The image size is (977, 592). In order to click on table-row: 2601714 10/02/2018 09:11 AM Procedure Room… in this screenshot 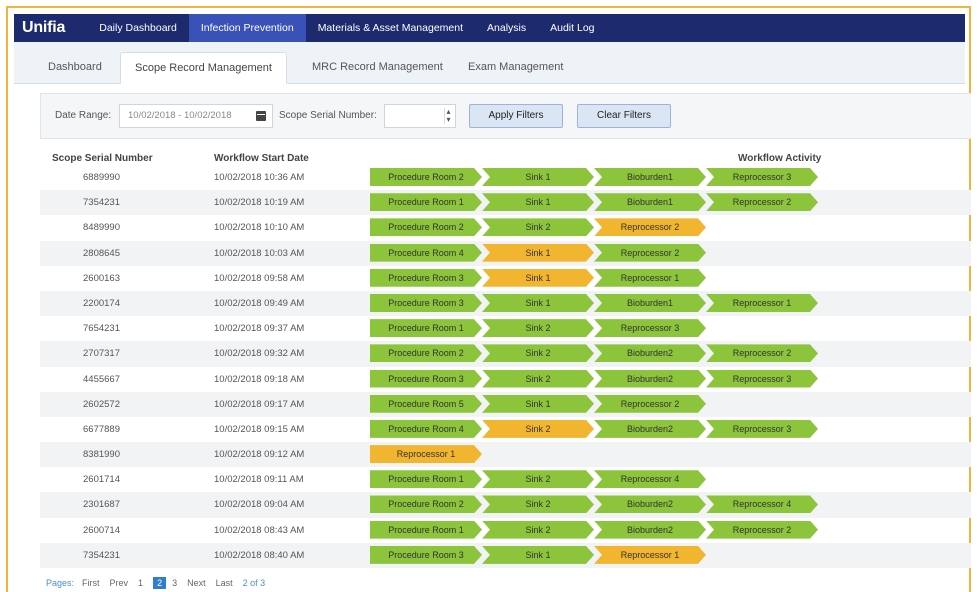, I will do `click(505, 479)`.